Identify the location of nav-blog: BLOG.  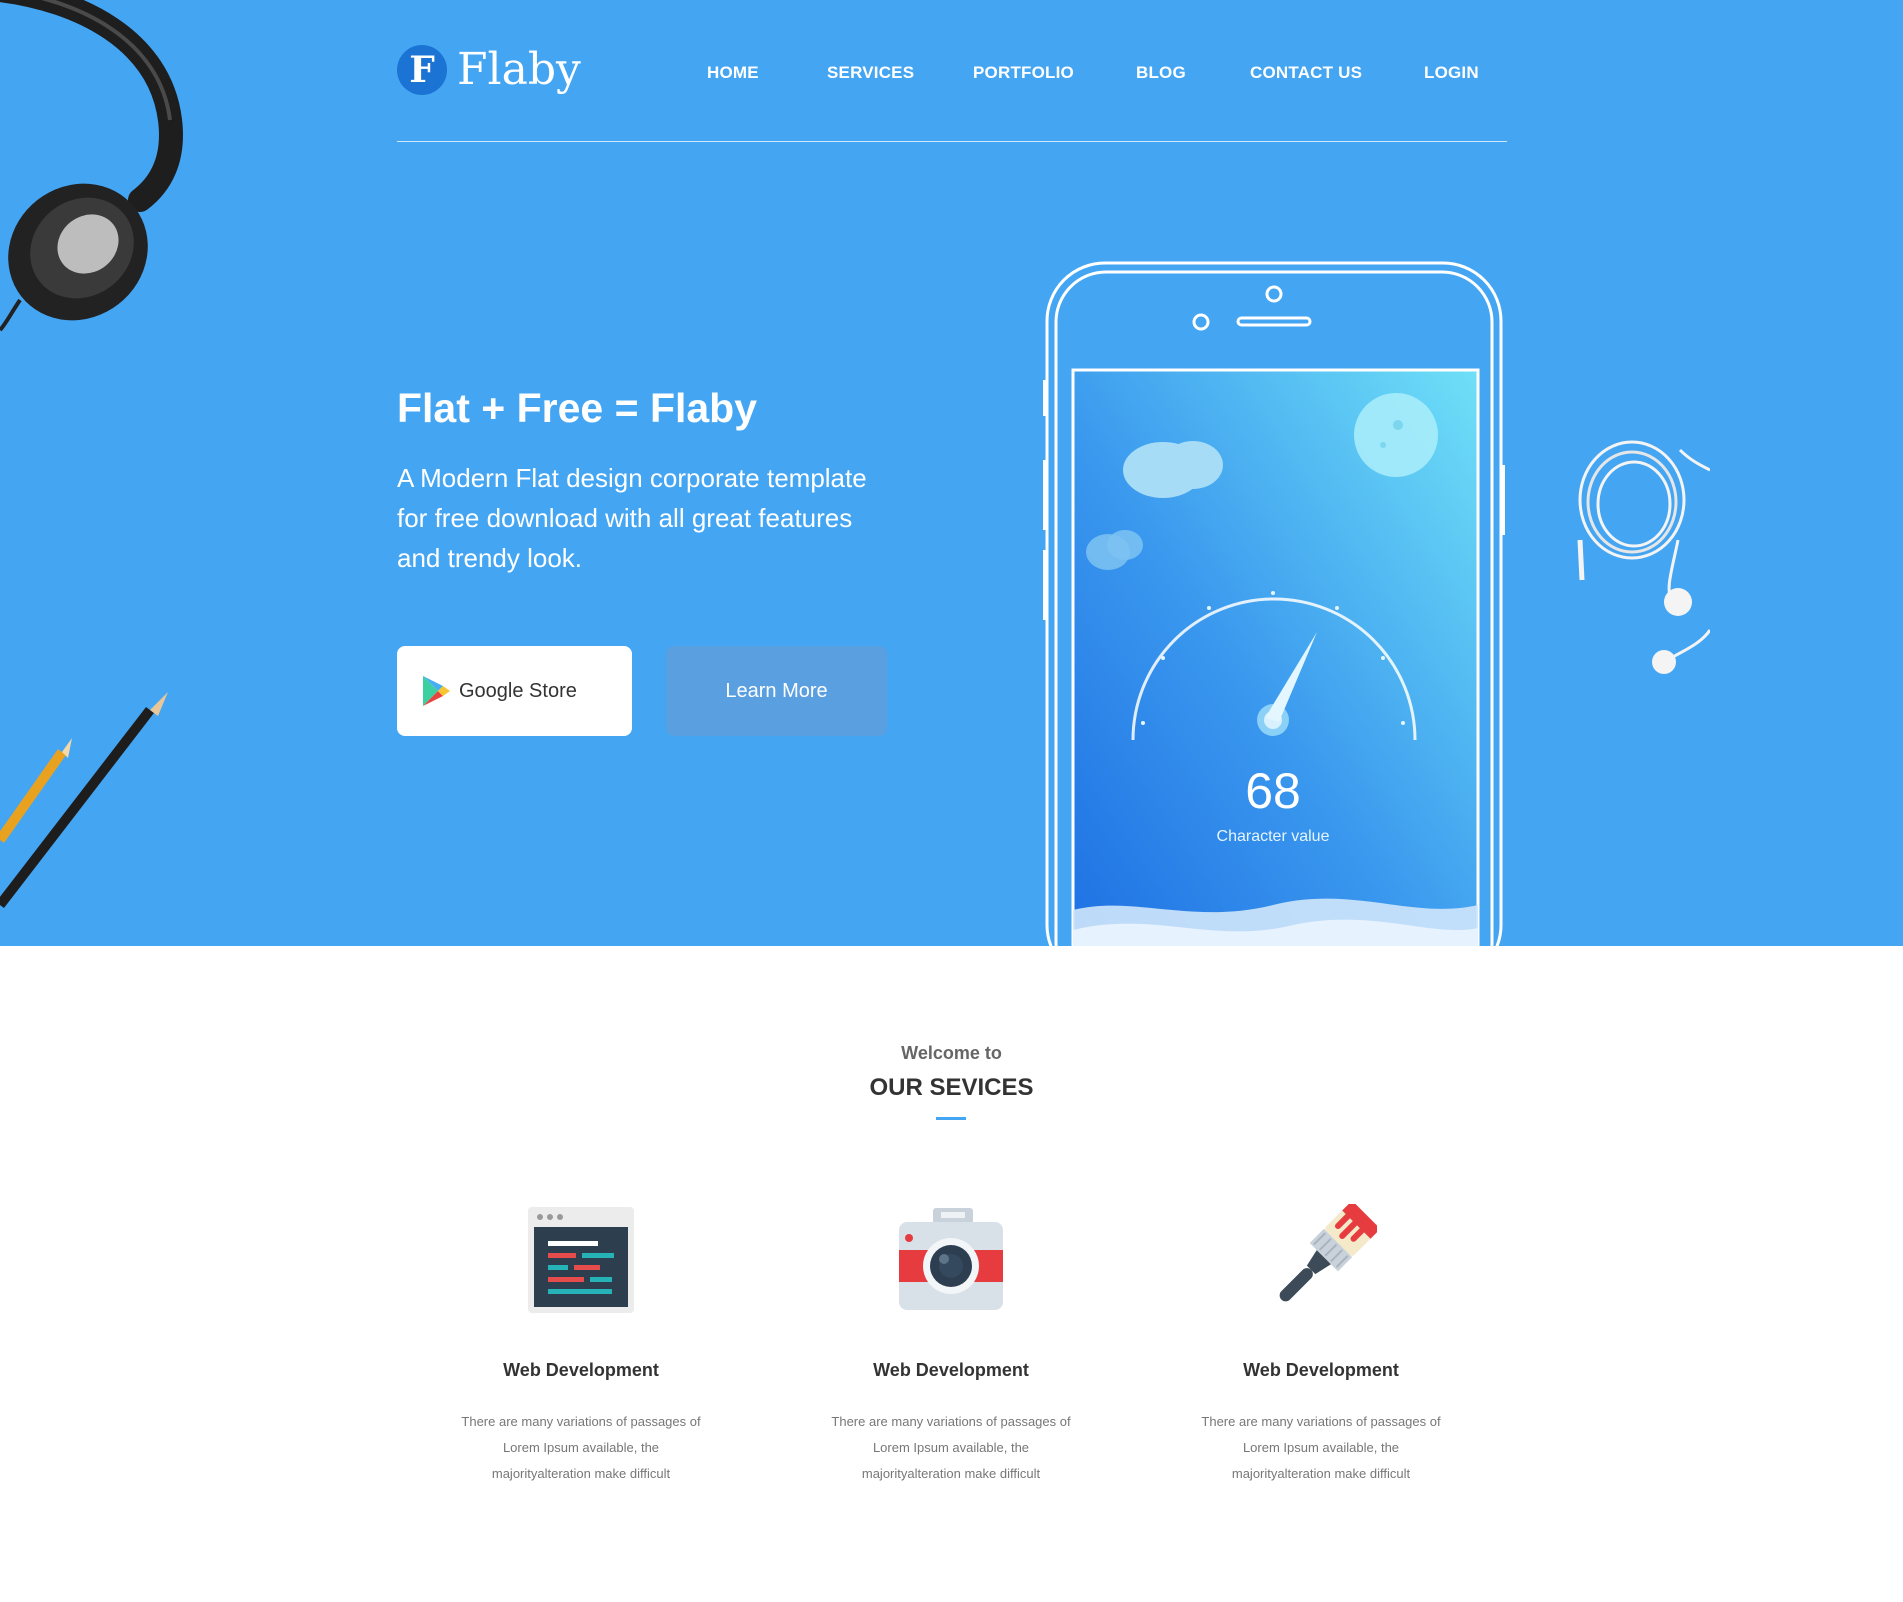
(1161, 73).